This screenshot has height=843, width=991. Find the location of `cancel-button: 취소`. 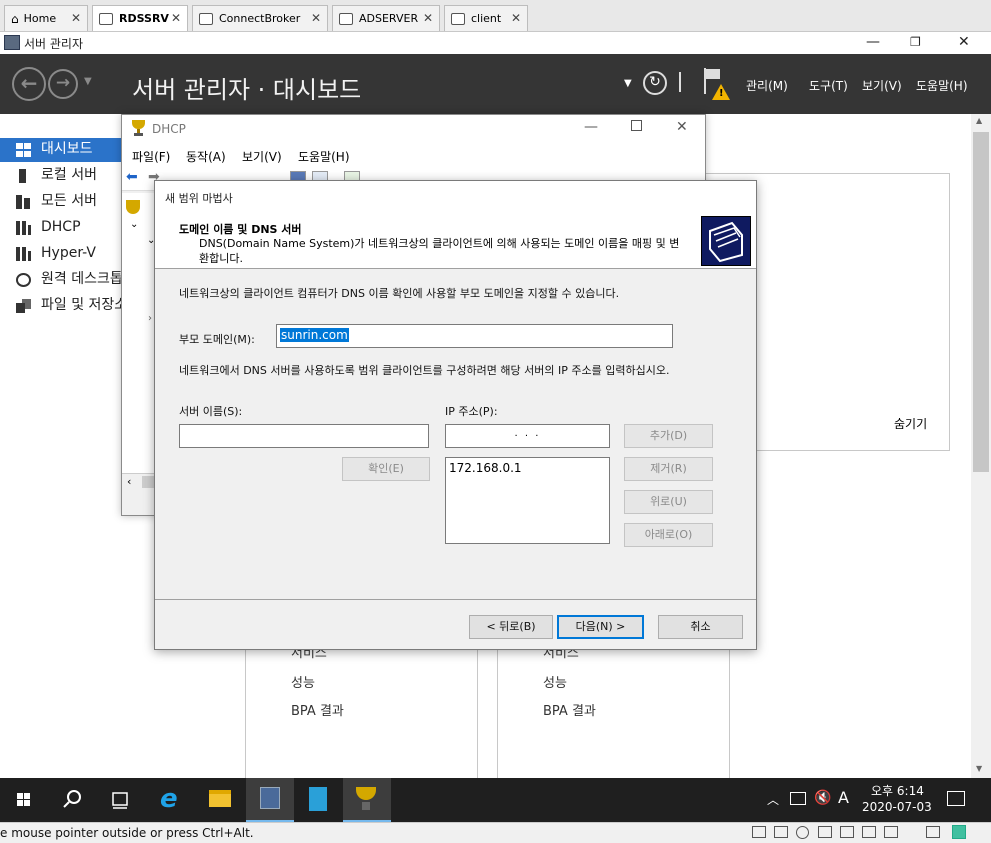

cancel-button: 취소 is located at coordinates (700, 627).